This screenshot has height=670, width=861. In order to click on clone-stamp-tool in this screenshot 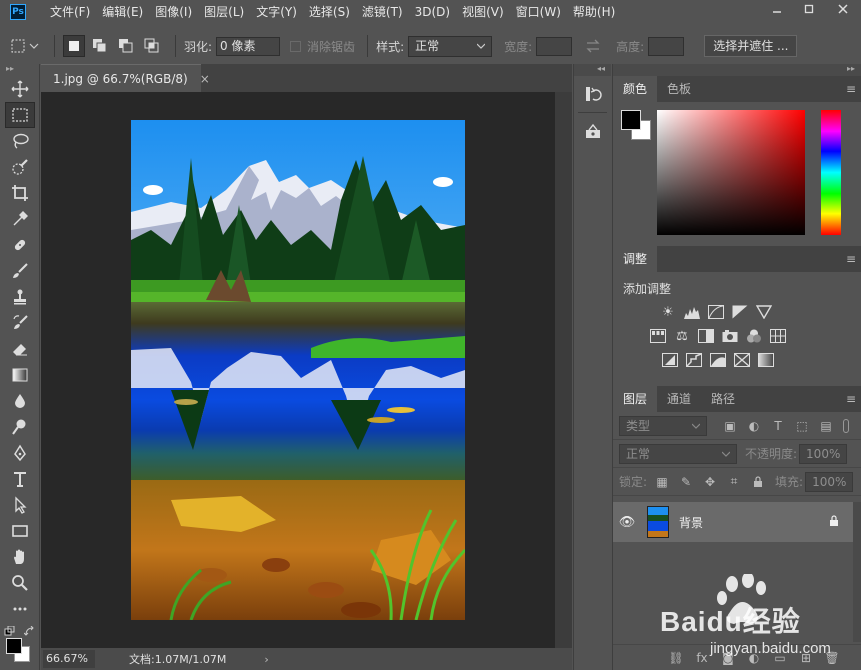, I will do `click(20, 297)`.